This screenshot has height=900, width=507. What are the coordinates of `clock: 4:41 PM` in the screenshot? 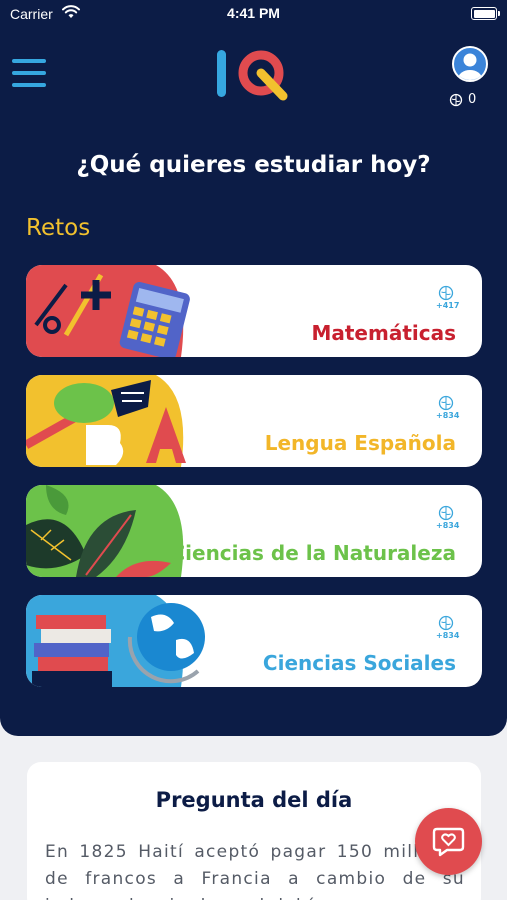 It's located at (253, 13).